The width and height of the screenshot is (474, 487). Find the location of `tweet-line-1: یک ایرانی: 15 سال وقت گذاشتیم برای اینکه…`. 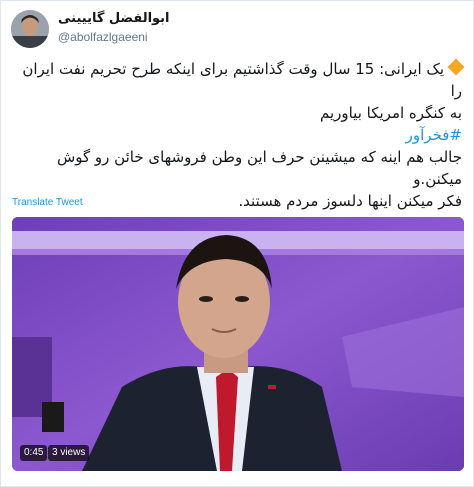

tweet-line-1: یک ایرانی: 15 سال وقت گذاشتیم برای اینکه… is located at coordinates (237, 80).